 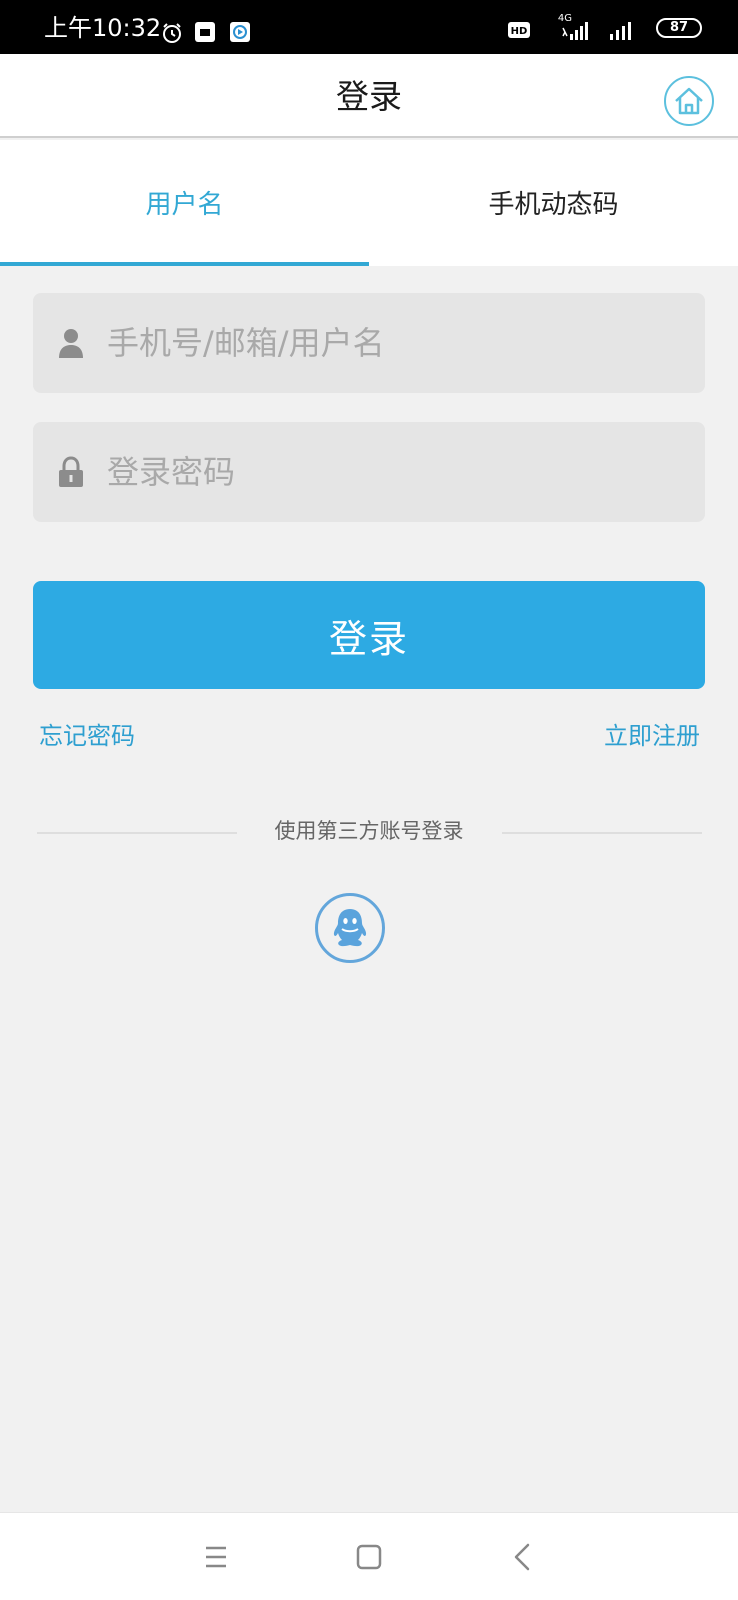 What do you see at coordinates (71, 343) in the screenshot?
I see `user-icon` at bounding box center [71, 343].